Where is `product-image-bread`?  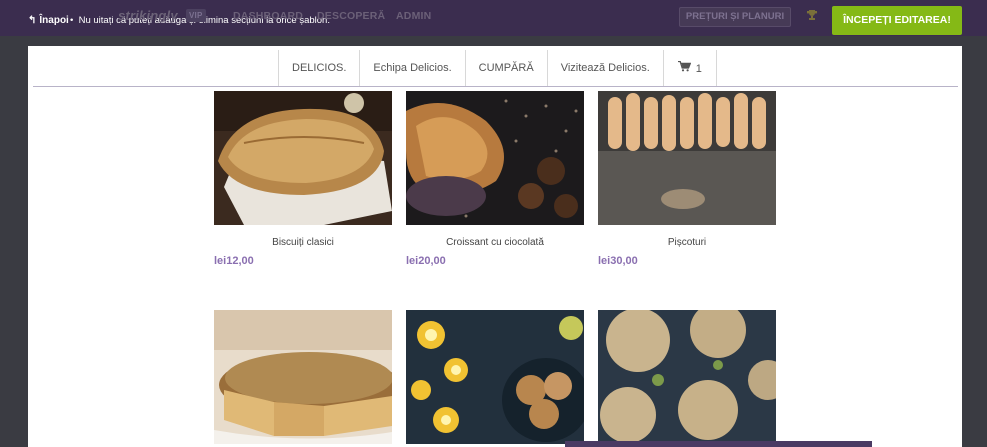 product-image-bread is located at coordinates (303, 158).